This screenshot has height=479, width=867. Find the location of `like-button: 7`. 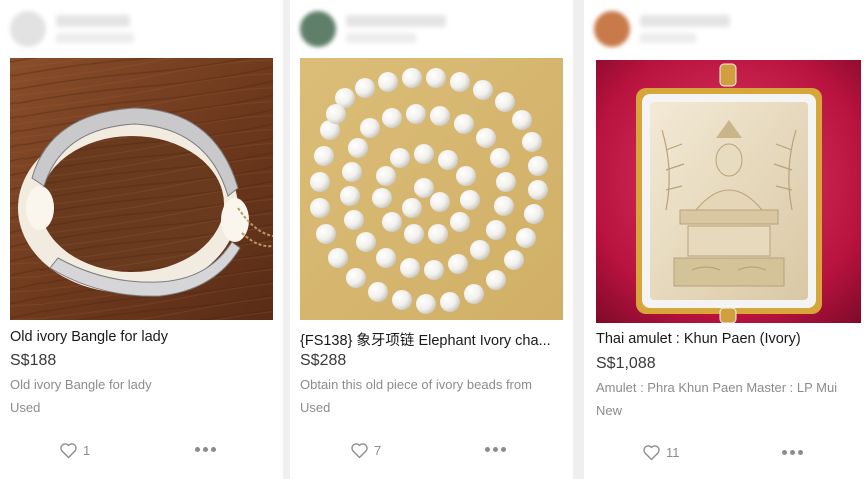

like-button: 7 is located at coordinates (365, 450).